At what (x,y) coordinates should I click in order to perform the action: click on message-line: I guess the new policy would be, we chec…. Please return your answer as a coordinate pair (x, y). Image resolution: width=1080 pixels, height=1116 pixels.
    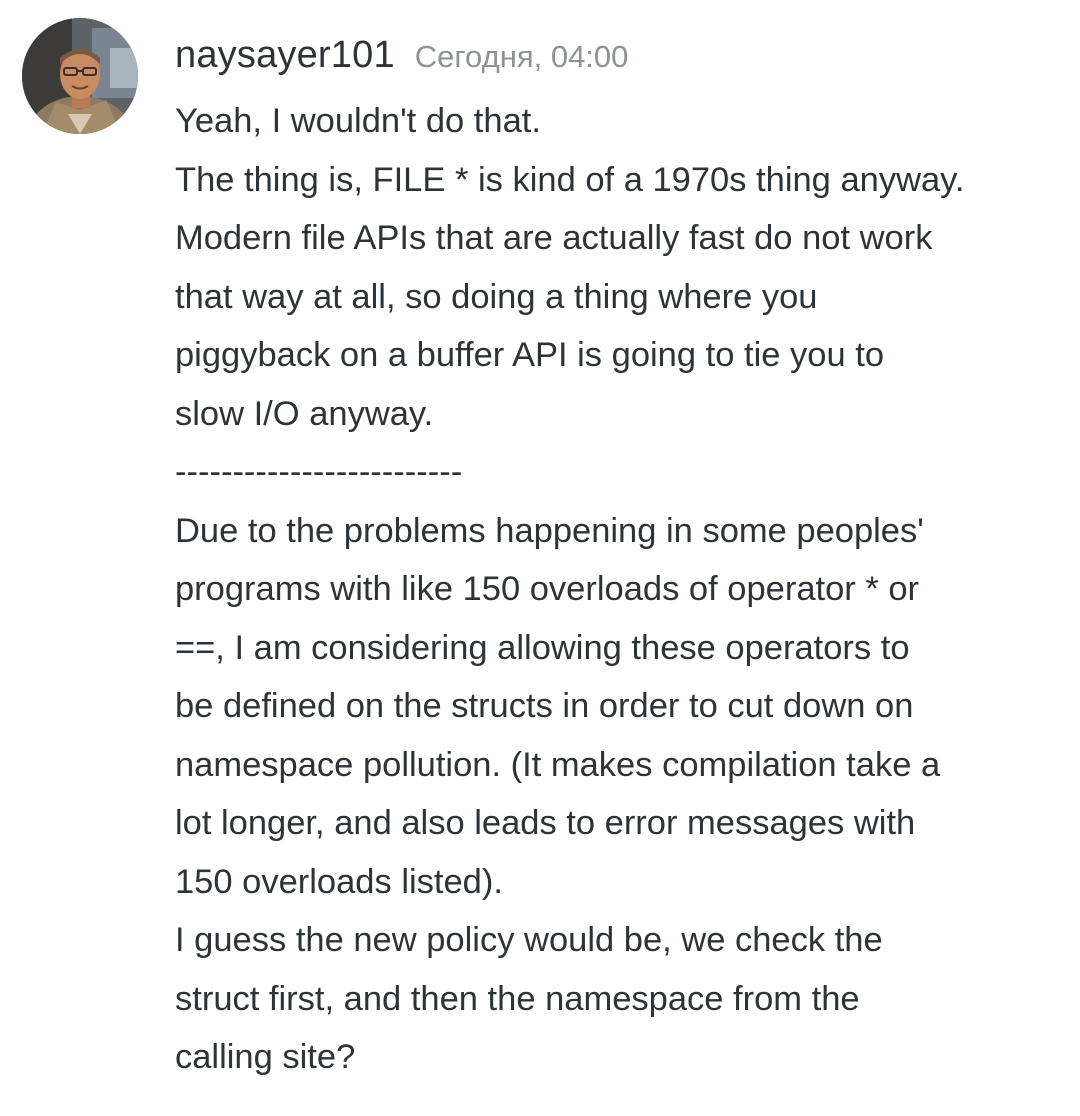
    Looking at the image, I should click on (529, 940).